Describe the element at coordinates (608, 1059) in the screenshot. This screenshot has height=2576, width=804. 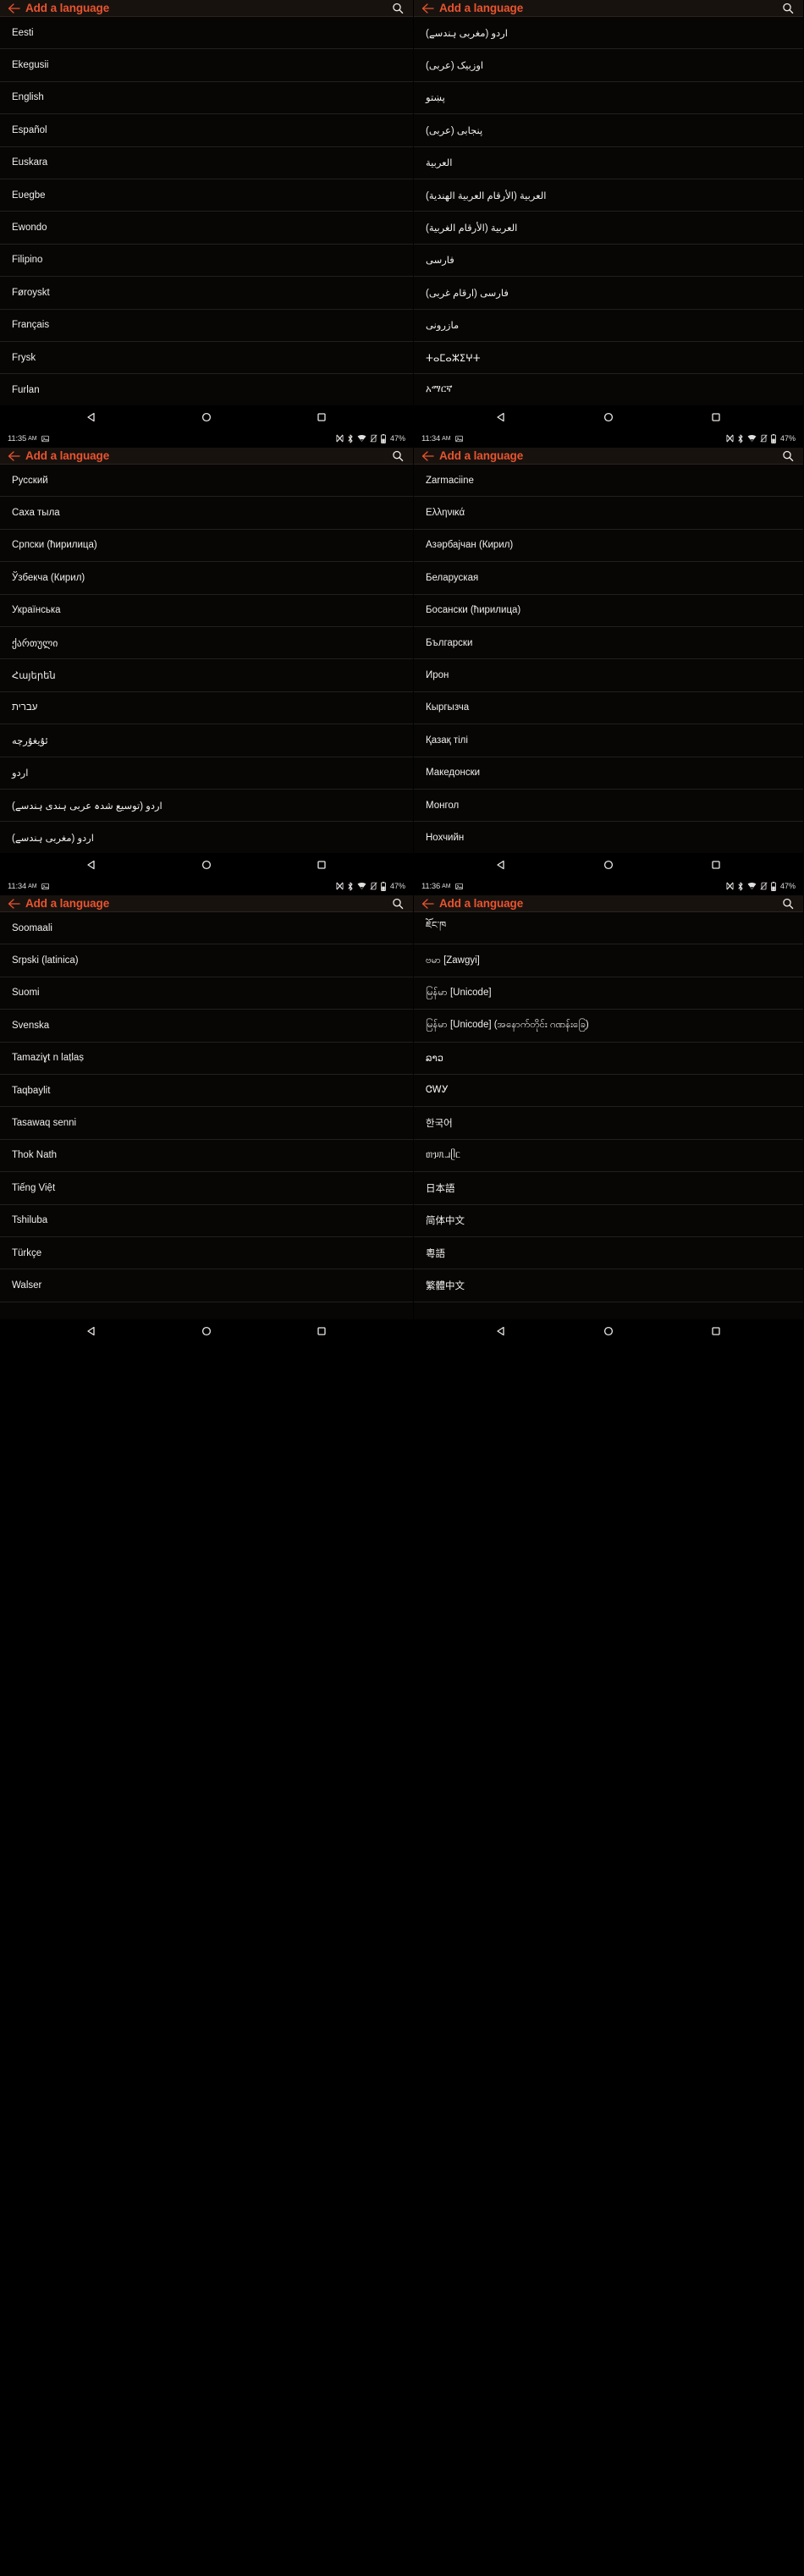
I see `list-item: ລາວ` at that location.